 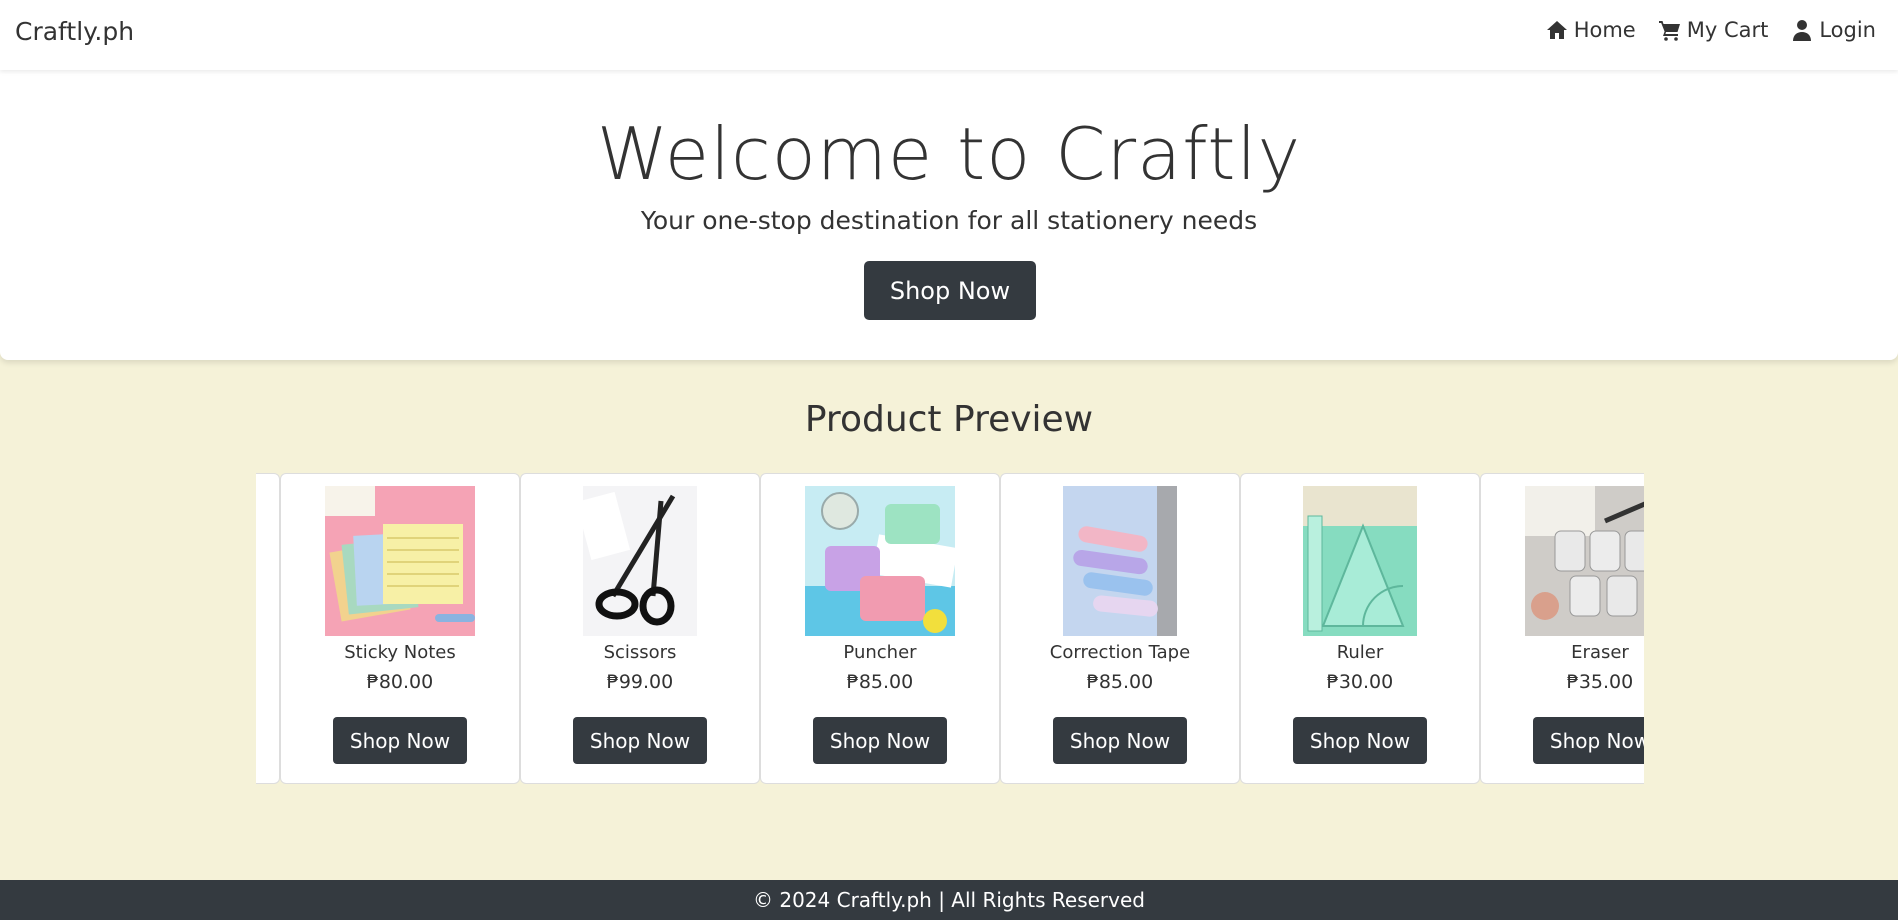 I want to click on product-card: Puncher ₱85.00 Shop Now, so click(x=880, y=628).